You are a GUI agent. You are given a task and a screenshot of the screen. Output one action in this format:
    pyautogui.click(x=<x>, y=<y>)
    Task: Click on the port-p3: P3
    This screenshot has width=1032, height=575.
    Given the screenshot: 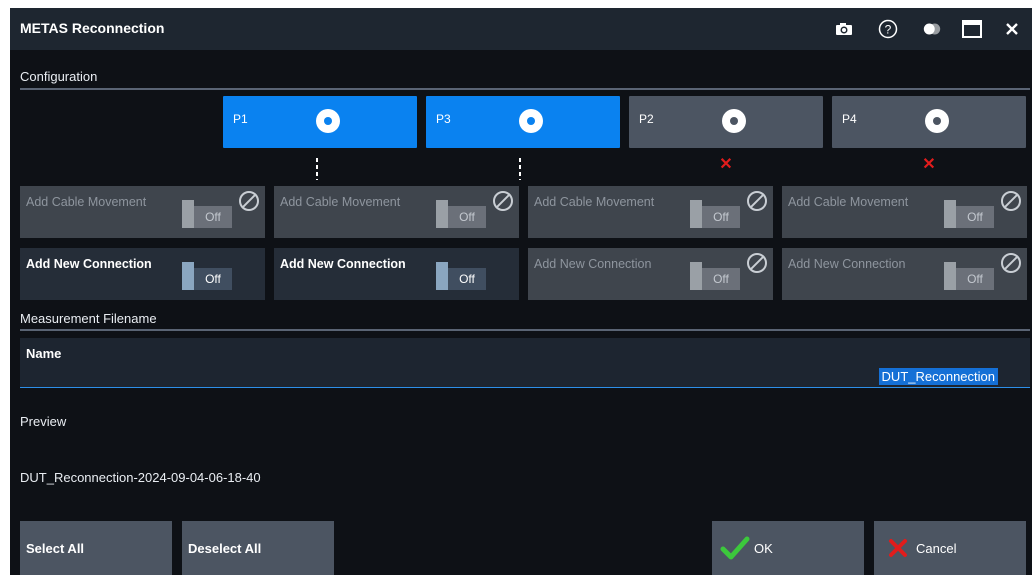 What is the action you would take?
    pyautogui.click(x=523, y=122)
    